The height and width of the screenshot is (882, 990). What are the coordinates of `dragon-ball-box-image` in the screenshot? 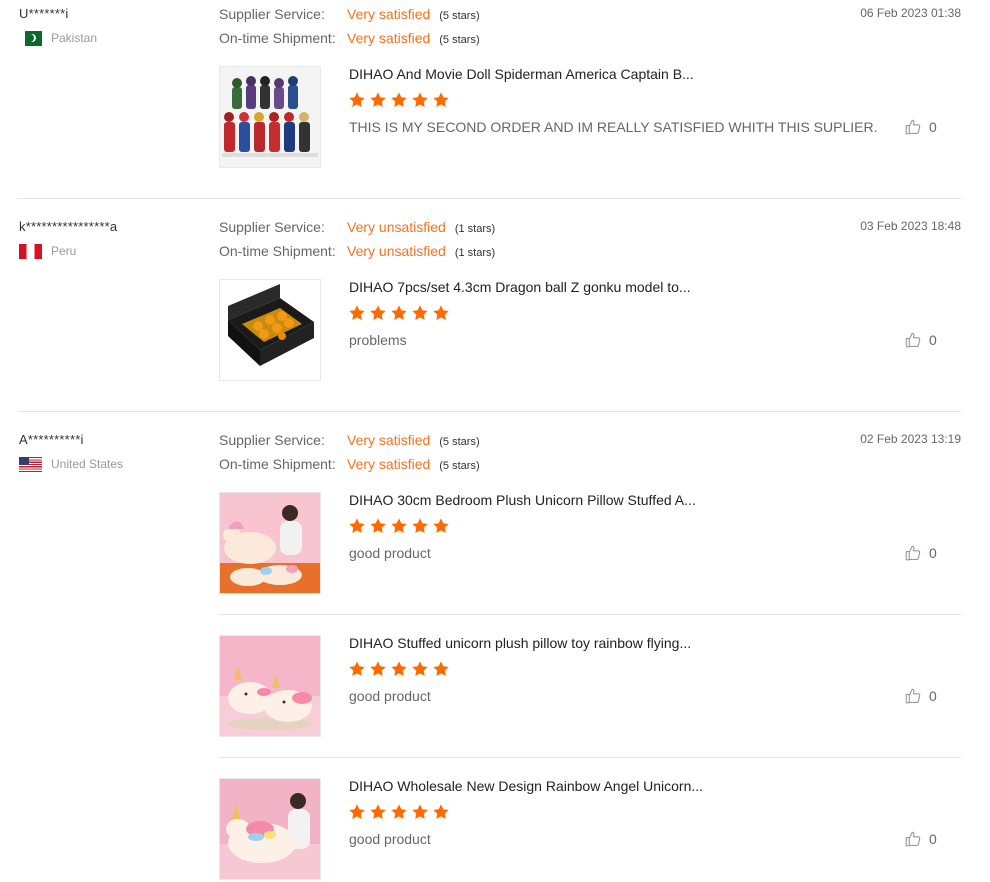 It's located at (270, 330).